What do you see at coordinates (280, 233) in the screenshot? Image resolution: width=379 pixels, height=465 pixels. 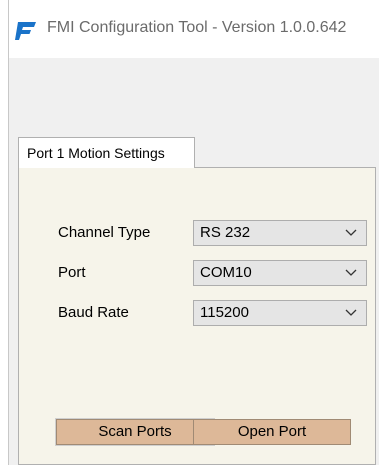 I see `channel-type-dropdown: RS 232` at bounding box center [280, 233].